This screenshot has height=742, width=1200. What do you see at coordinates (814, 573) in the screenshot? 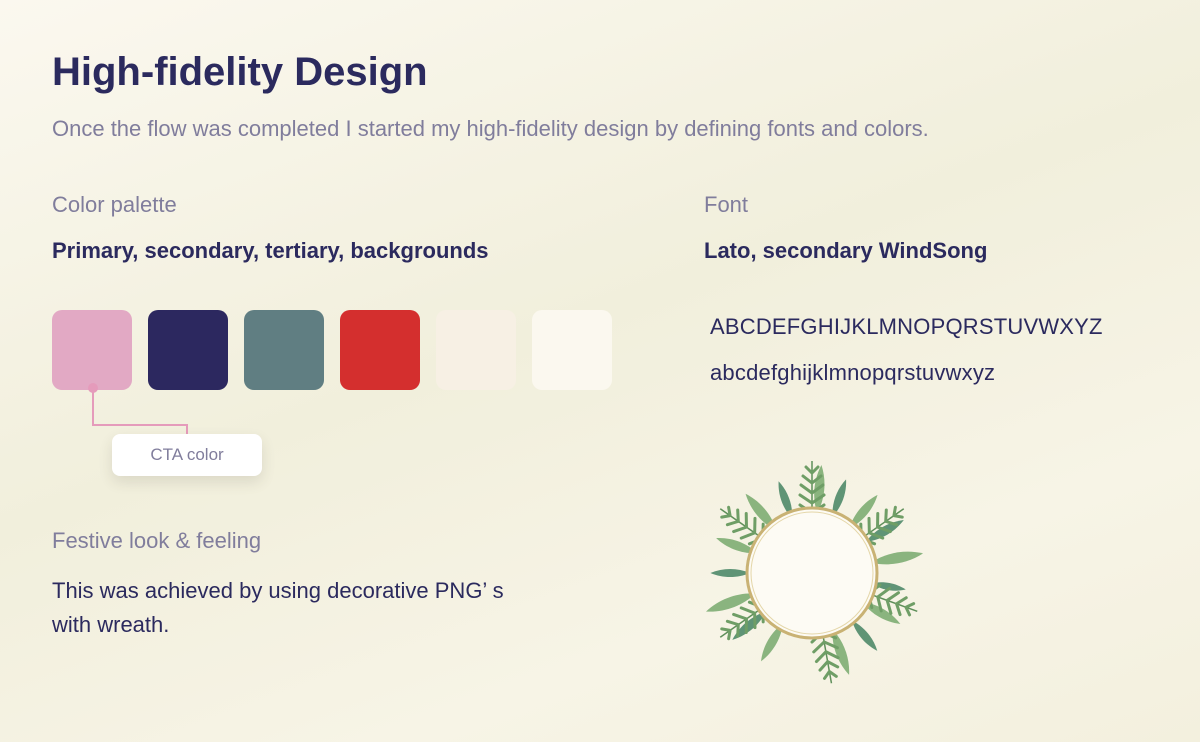
I see `wreath-illustration` at bounding box center [814, 573].